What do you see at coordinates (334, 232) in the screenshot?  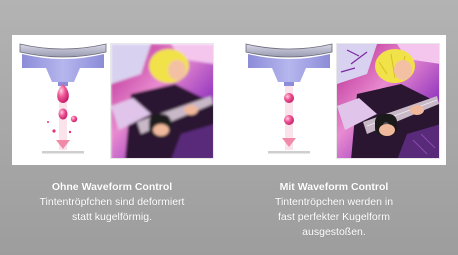 I see `caption-line: ausgestoßen.` at bounding box center [334, 232].